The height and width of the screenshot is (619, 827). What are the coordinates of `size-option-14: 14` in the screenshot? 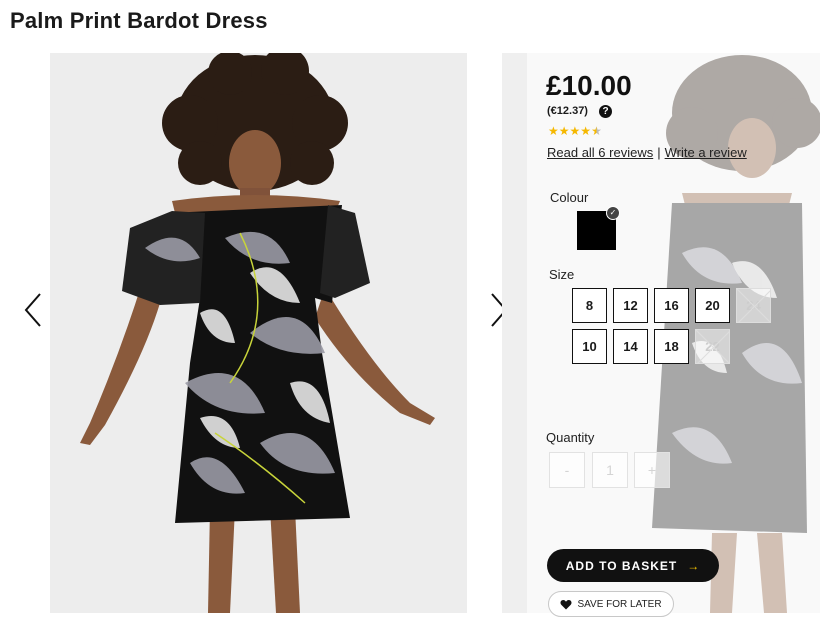 It's located at (630, 346).